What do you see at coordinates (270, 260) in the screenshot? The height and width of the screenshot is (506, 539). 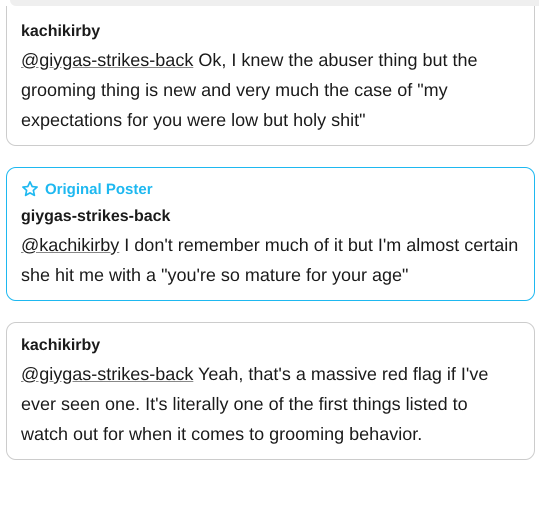 I see `reply-text: @kachikirby I don't remember much of it but I'm almost certain she hit me with a "you're so mature for your age"` at bounding box center [270, 260].